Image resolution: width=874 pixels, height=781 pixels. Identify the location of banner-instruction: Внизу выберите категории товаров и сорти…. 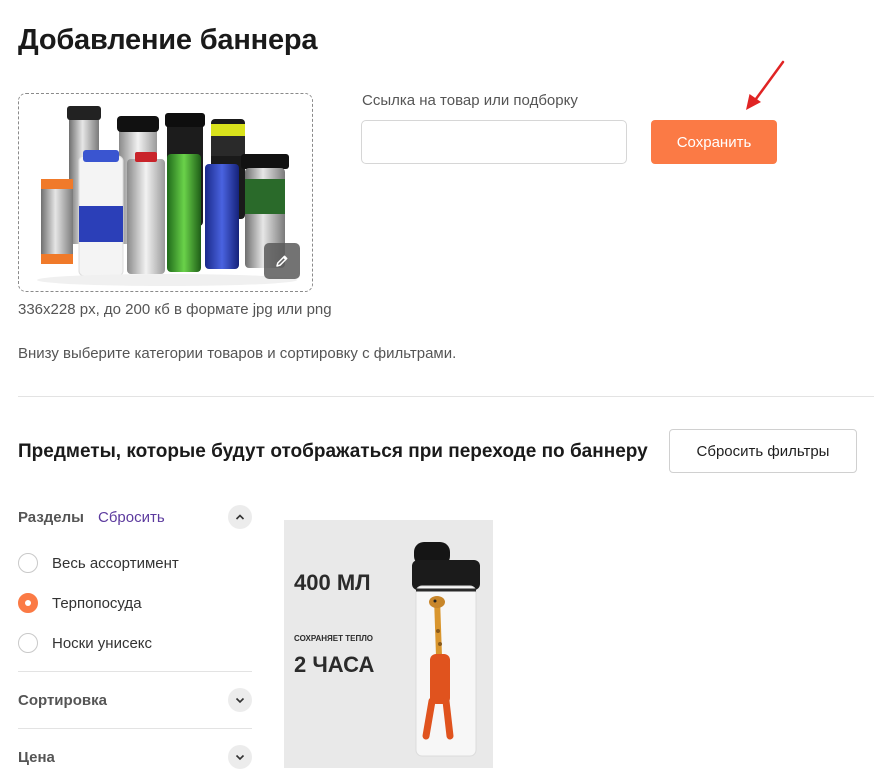
(237, 353).